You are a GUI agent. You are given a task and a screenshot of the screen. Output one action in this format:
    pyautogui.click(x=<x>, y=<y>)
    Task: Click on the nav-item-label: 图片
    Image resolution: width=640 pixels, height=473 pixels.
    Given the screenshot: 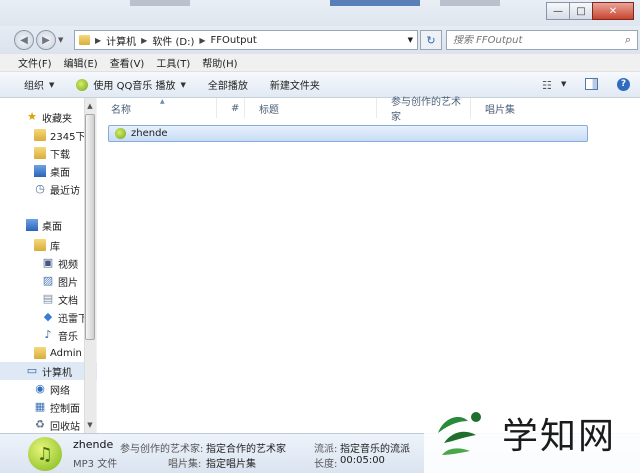 What is the action you would take?
    pyautogui.click(x=68, y=283)
    